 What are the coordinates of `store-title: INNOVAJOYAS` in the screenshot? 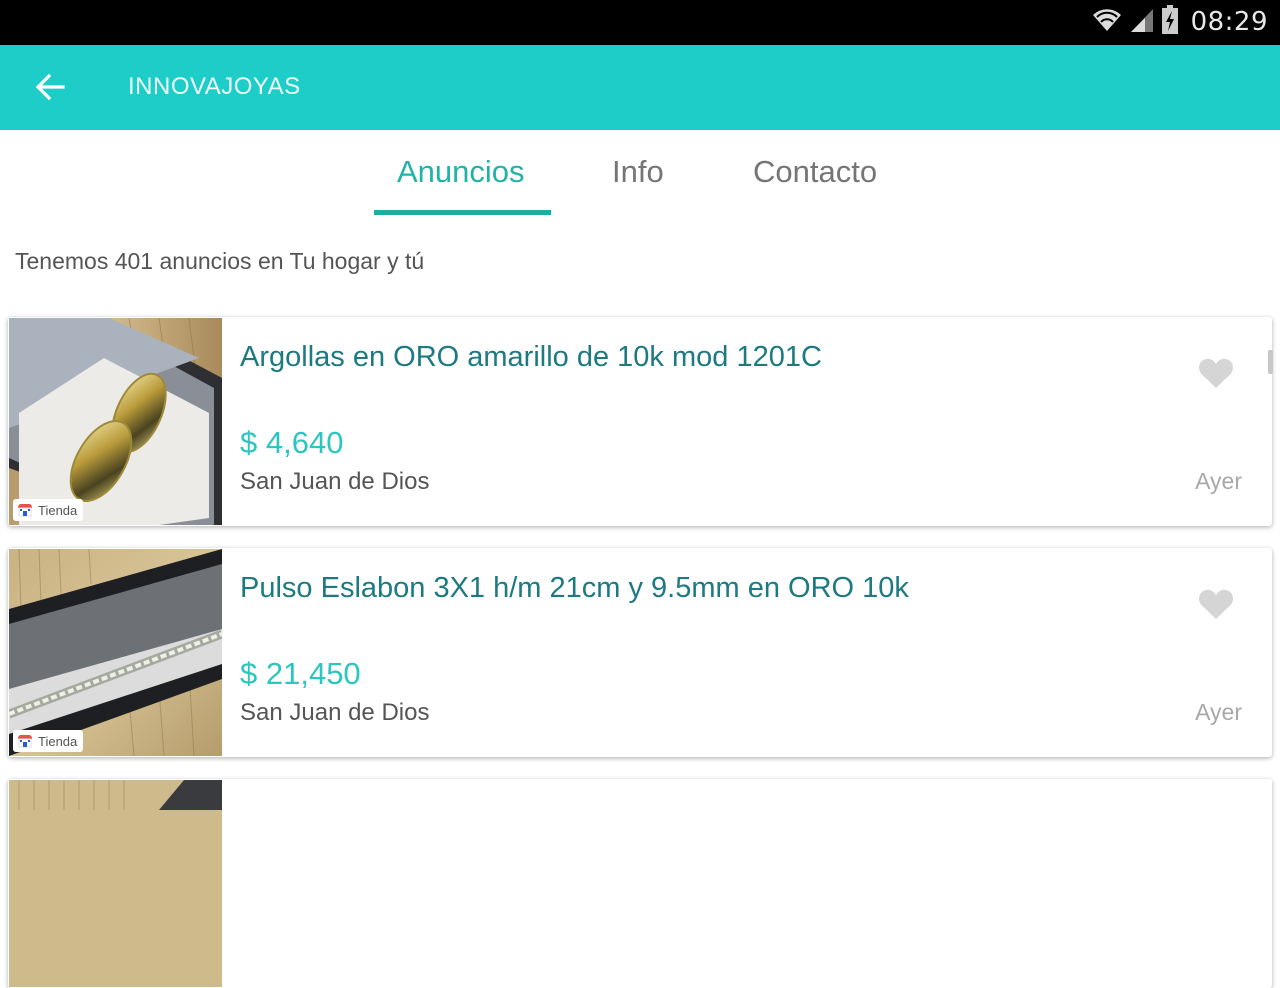 It's located at (214, 86).